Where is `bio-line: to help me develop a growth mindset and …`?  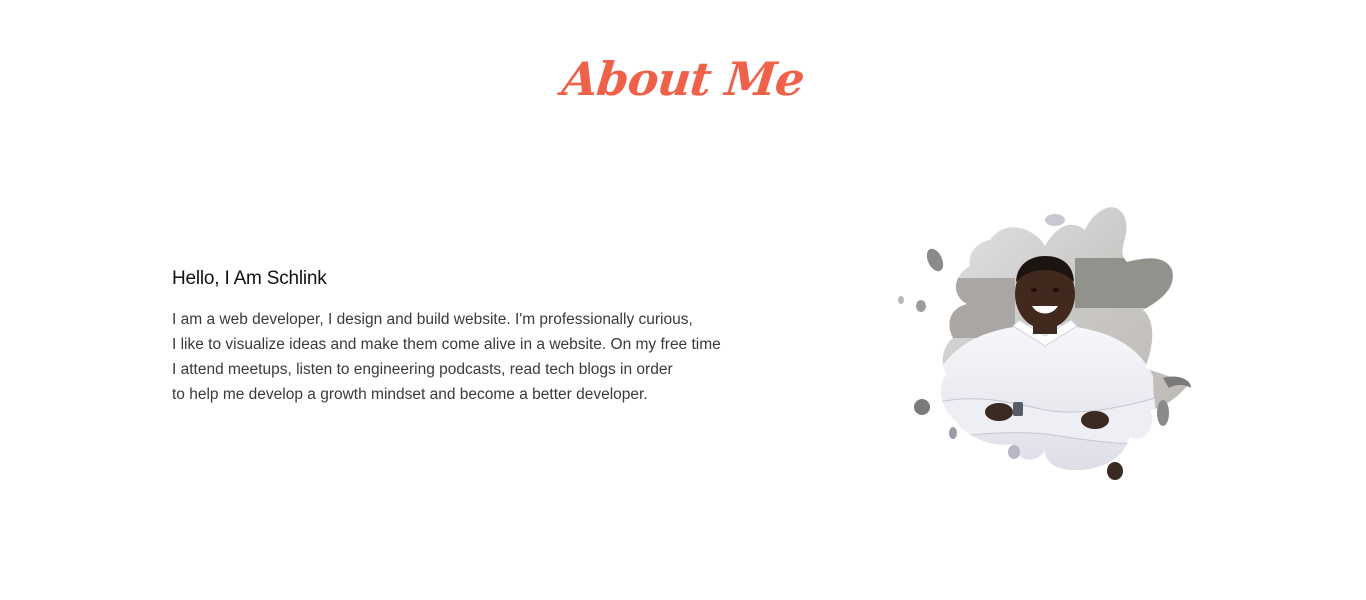 bio-line: to help me develop a growth mindset and … is located at coordinates (410, 394).